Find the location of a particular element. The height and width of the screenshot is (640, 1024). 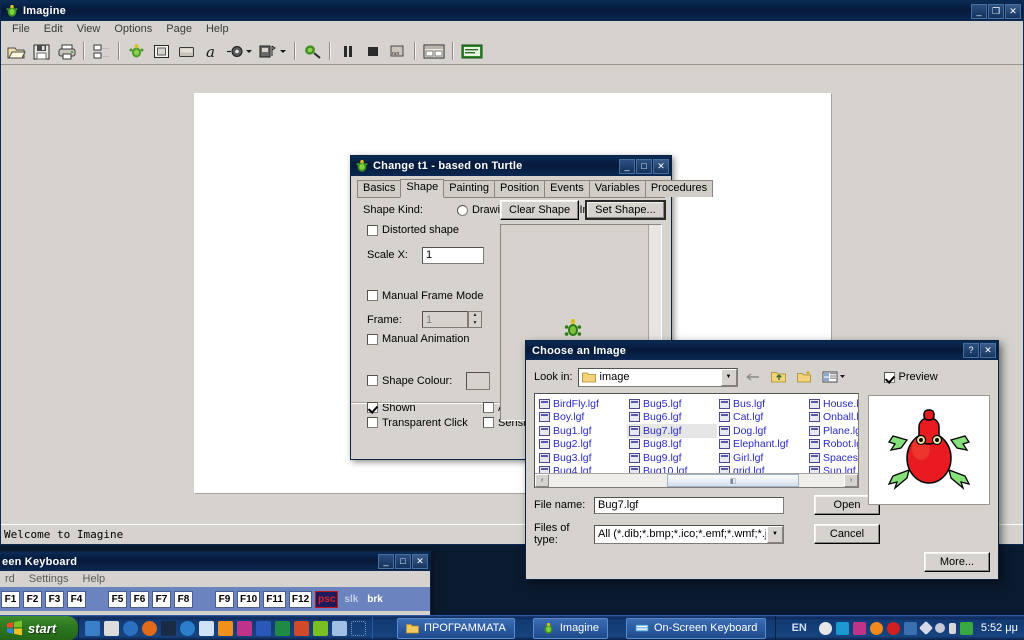

key-f2: F2 is located at coordinates (32, 599).